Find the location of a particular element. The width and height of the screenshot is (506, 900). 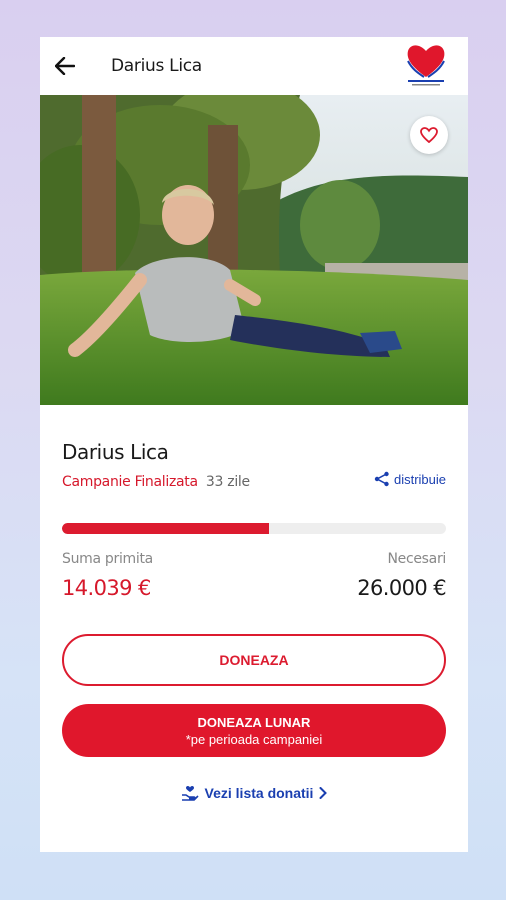

funding-progress-fill is located at coordinates (166, 528).